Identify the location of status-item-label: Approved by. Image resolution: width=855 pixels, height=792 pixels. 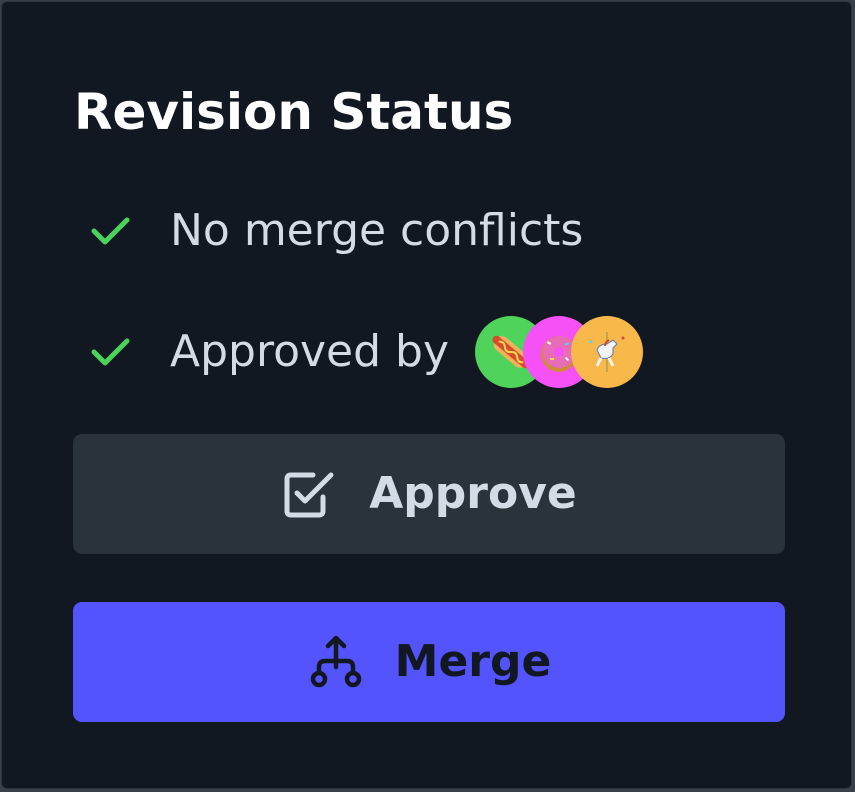
(309, 351).